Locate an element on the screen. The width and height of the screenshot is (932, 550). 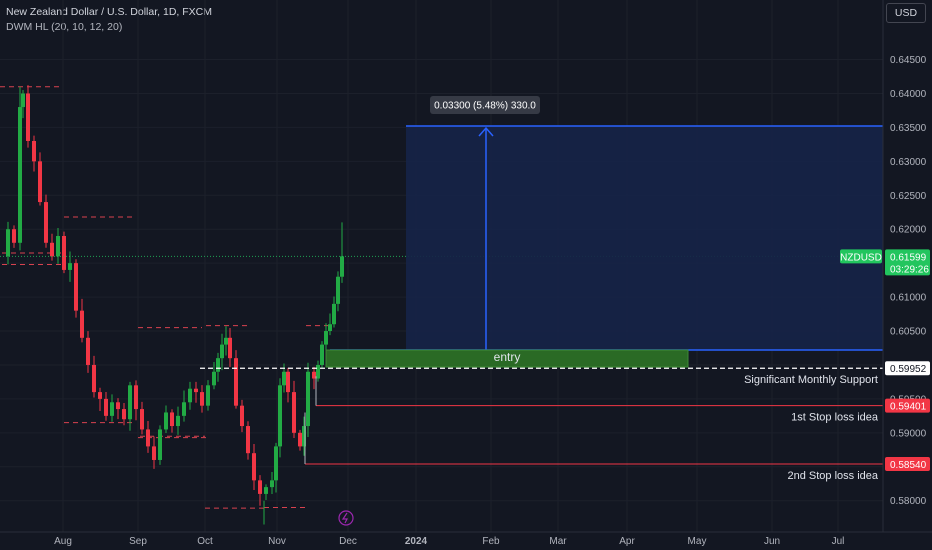
price-tick-label: 0.60500 is located at coordinates (908, 332).